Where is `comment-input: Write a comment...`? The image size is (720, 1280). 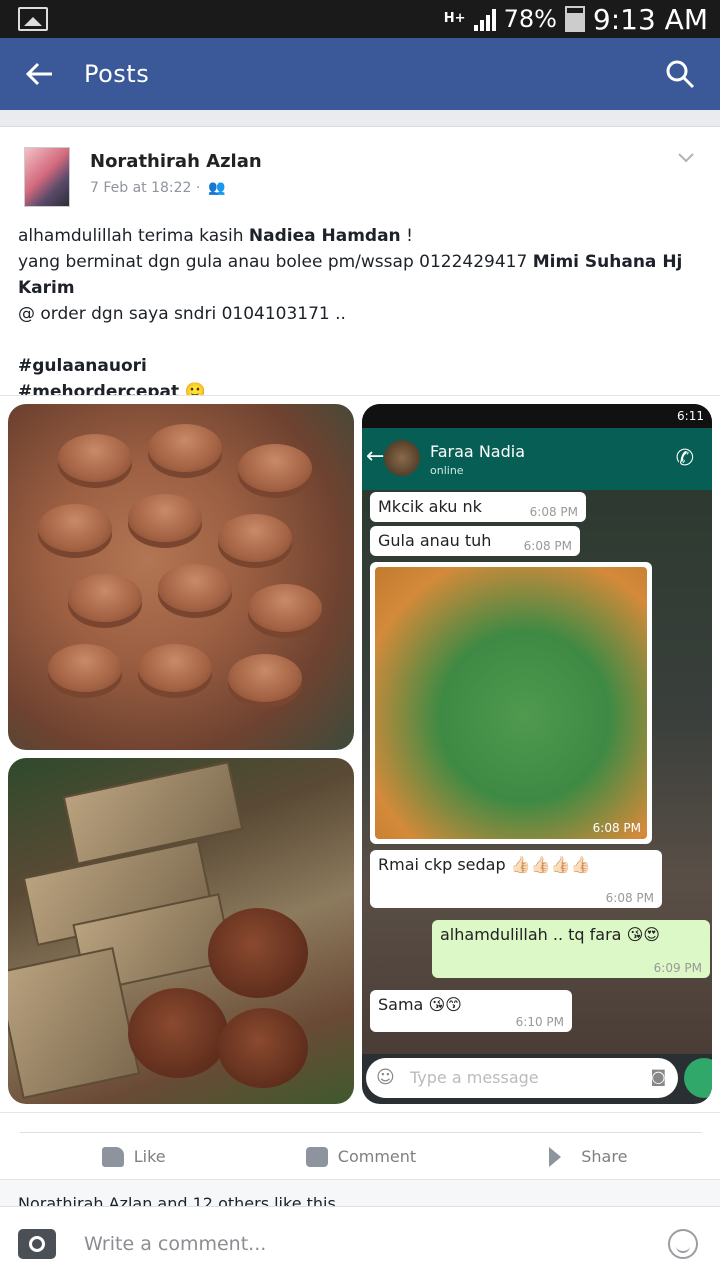 comment-input: Write a comment... is located at coordinates (175, 1244).